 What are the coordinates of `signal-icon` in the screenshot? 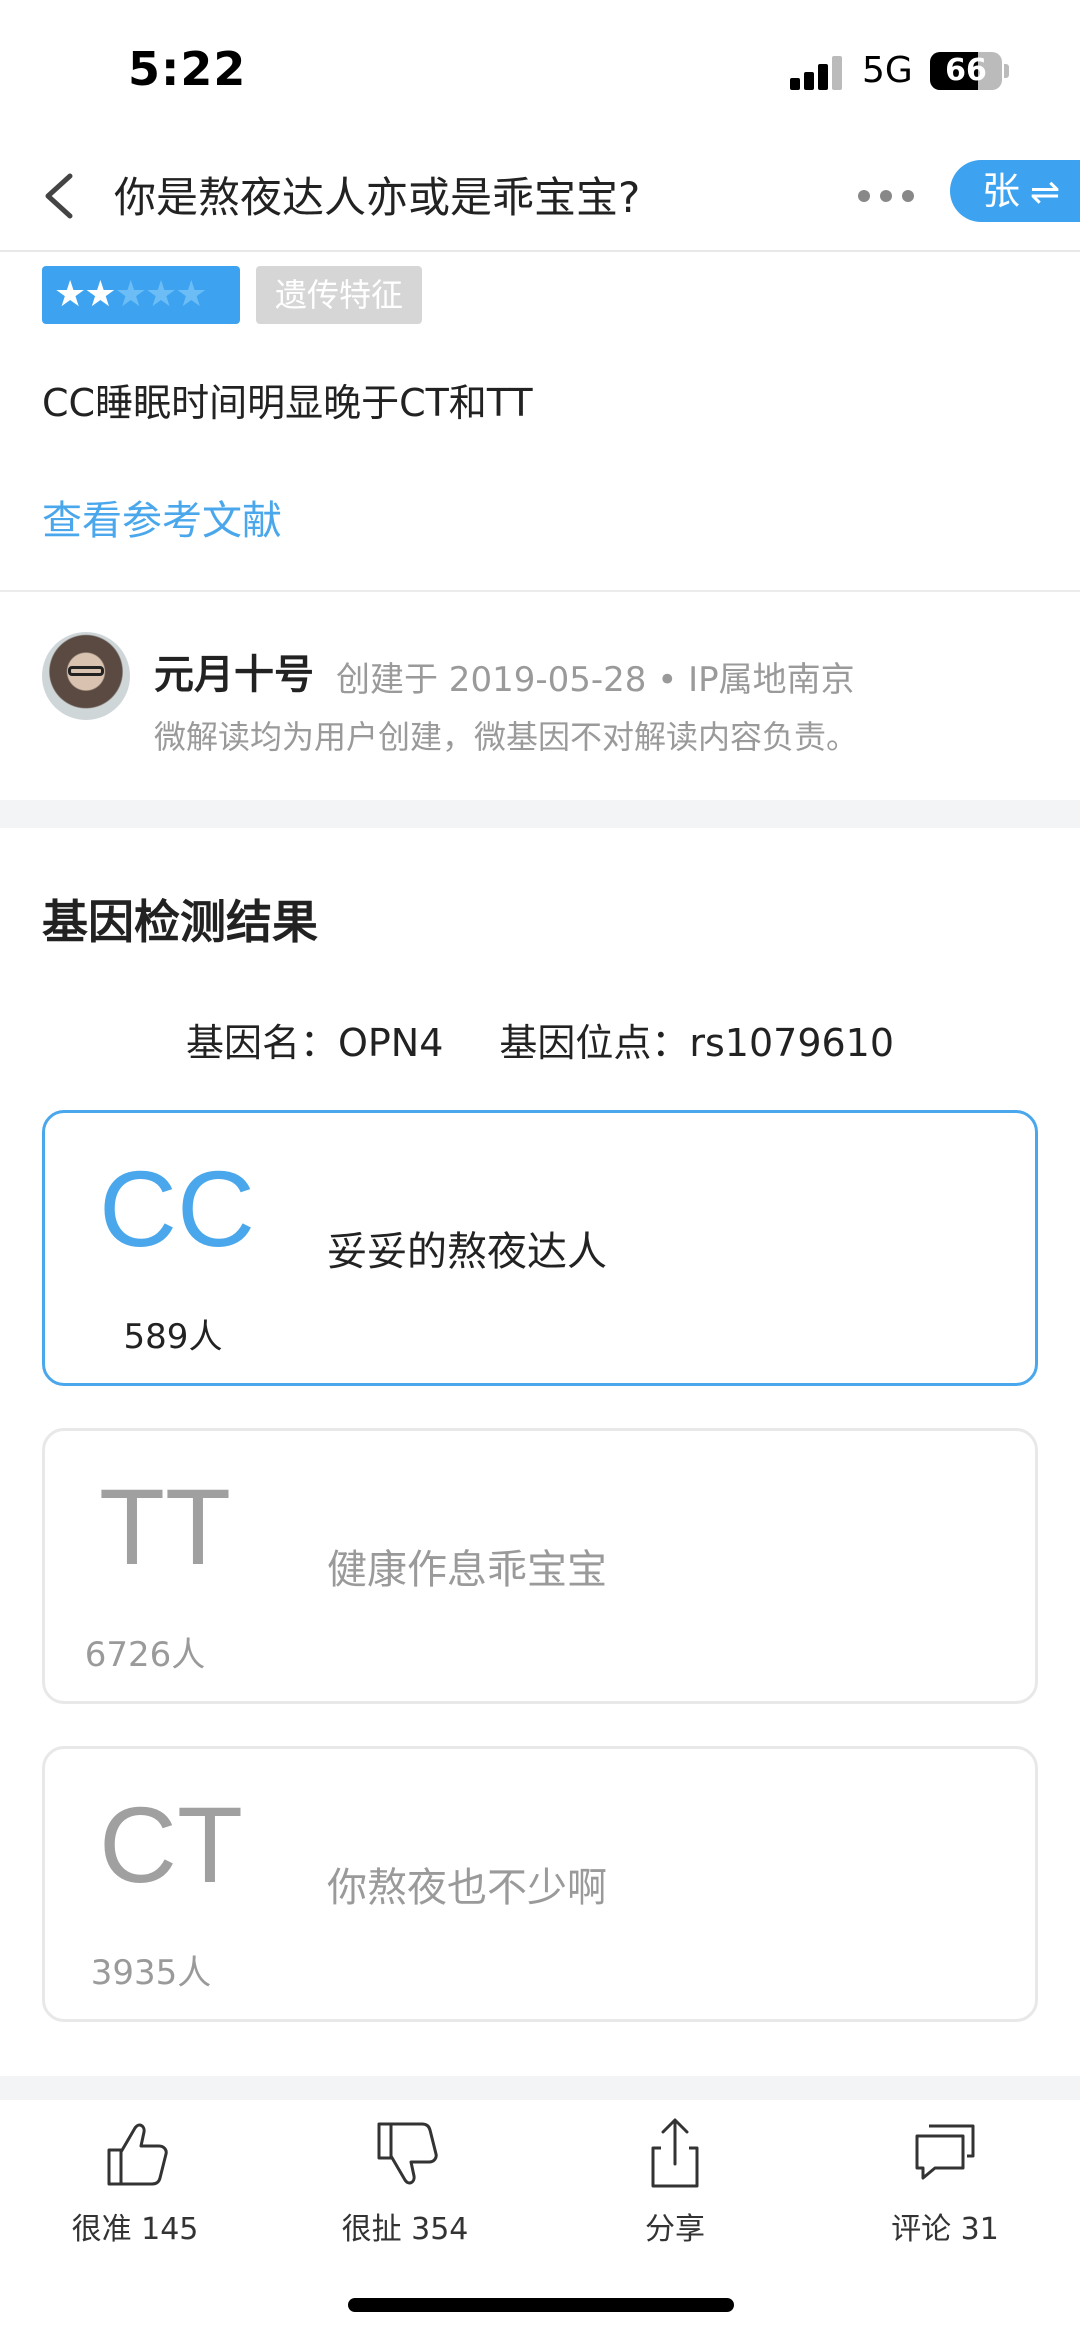 It's located at (817, 73).